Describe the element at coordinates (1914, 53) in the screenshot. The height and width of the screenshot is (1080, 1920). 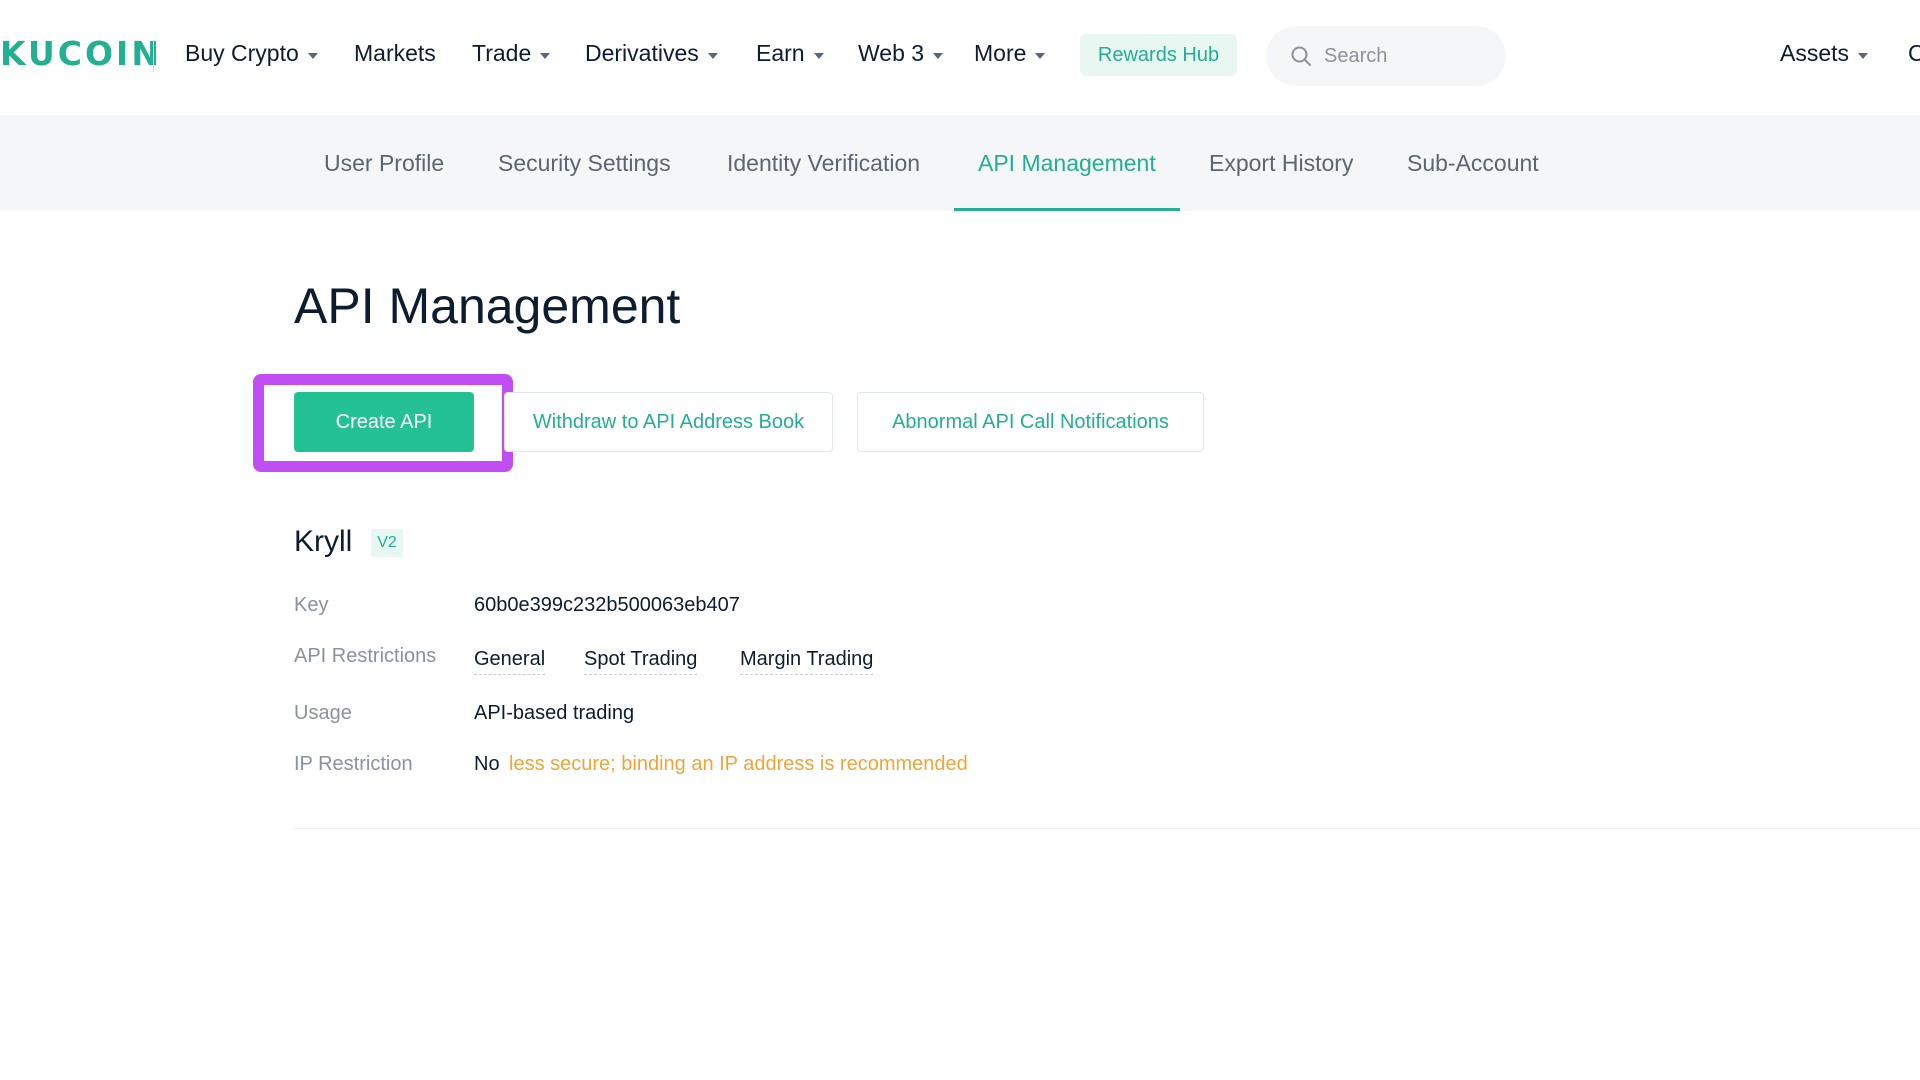
I see `nav-cutoff-item: C` at that location.